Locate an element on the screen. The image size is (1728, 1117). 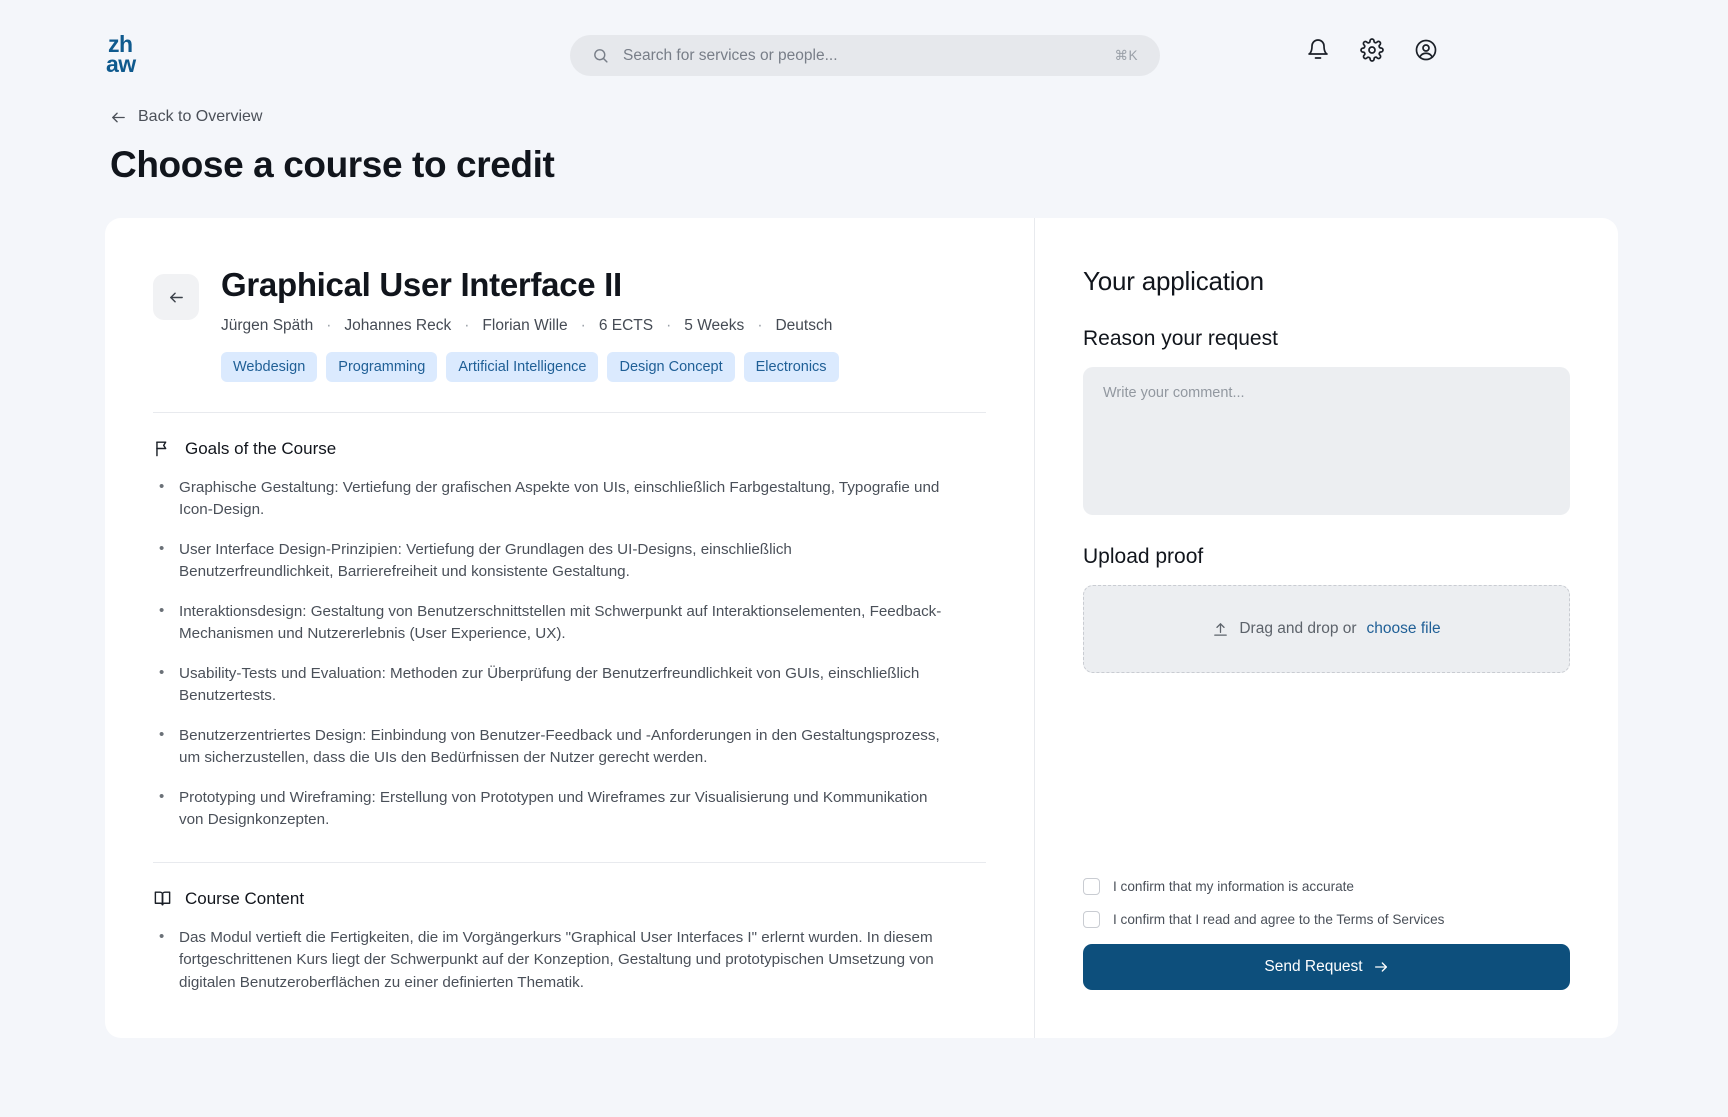
back-to-overview-link: Back to Overview is located at coordinates (919, 117).